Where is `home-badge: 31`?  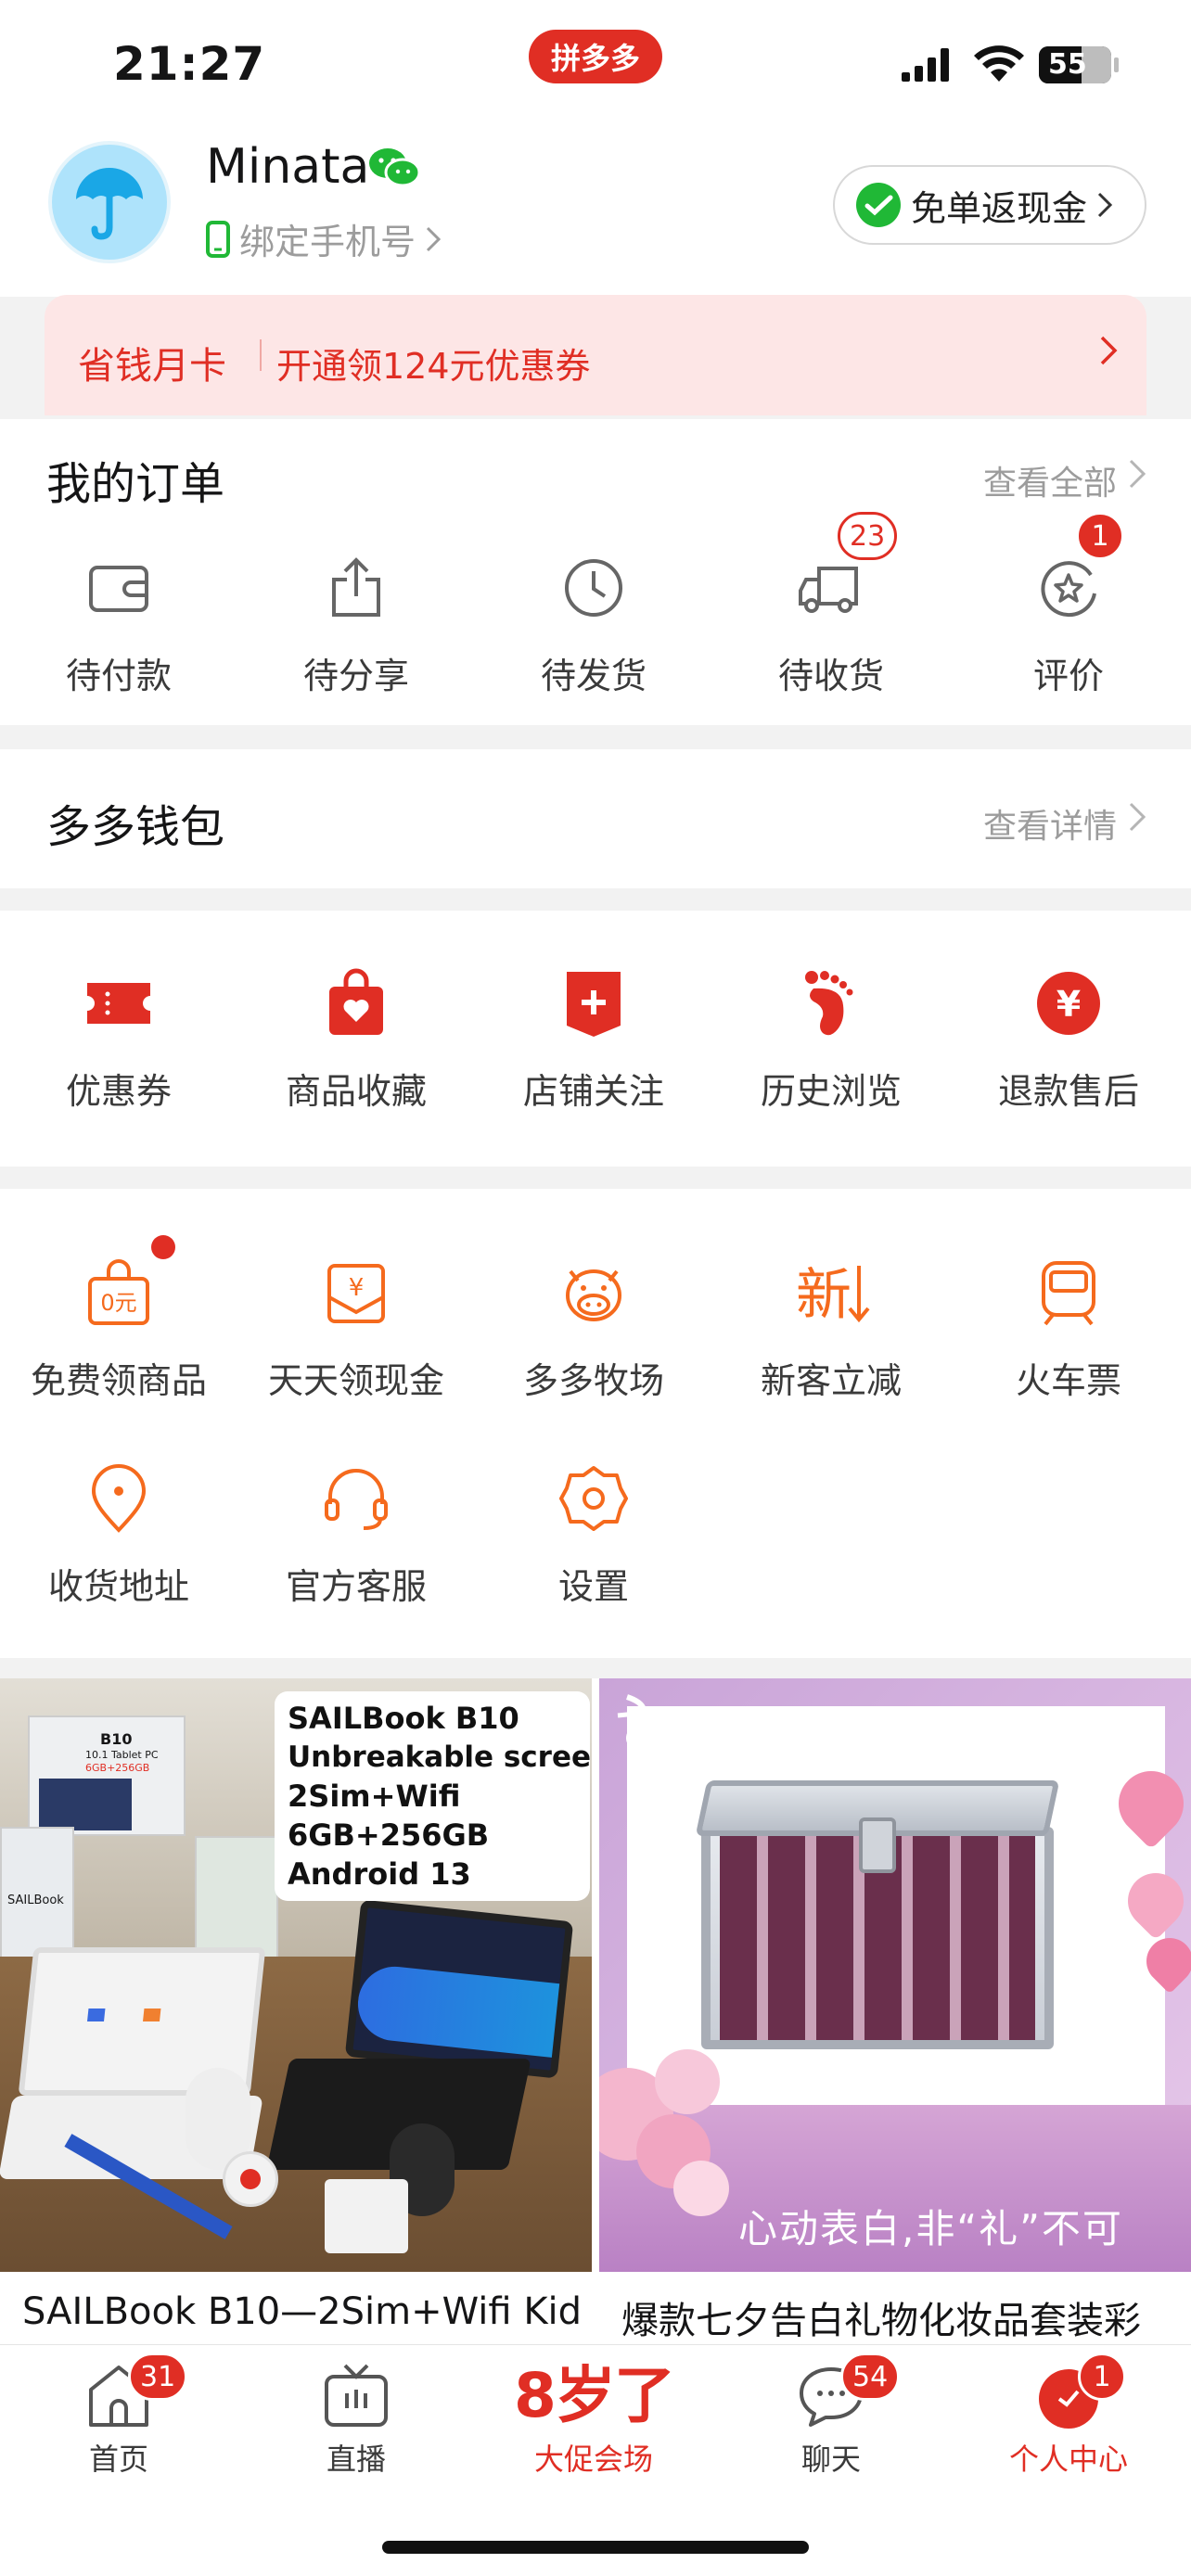 home-badge: 31 is located at coordinates (158, 2377).